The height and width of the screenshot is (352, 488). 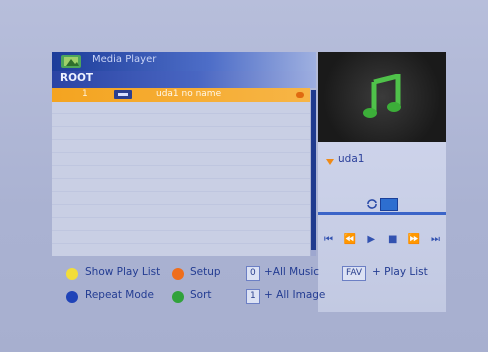 I want to click on key-fav: FAV, so click(x=354, y=273).